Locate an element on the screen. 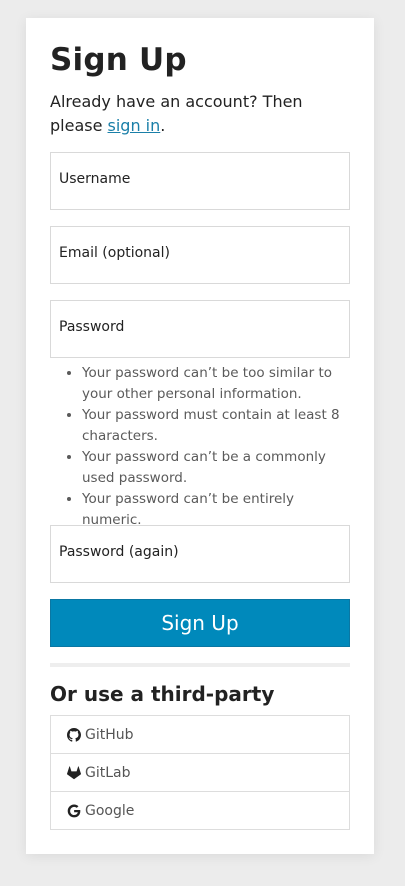 The width and height of the screenshot is (405, 886). sign-in-prompt-end: . is located at coordinates (163, 125).